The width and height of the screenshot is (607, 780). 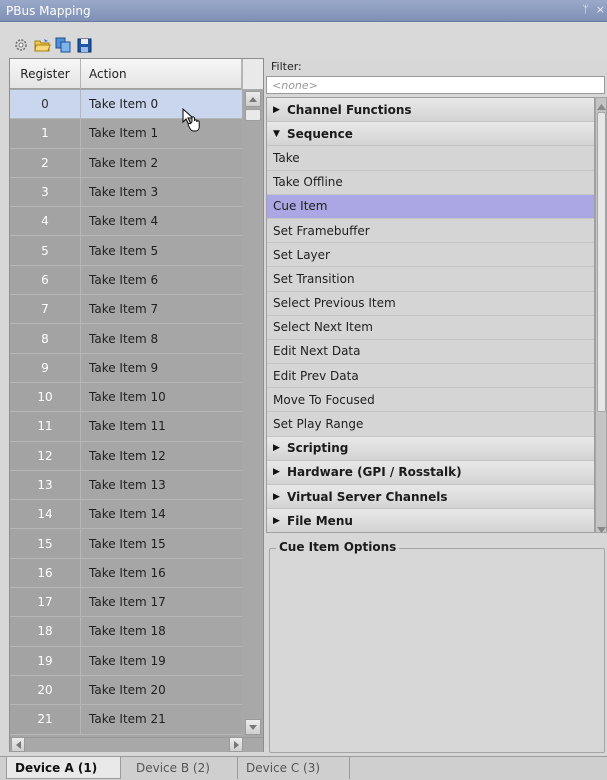 What do you see at coordinates (161, 133) in the screenshot?
I see `action-cell: Take Item 1` at bounding box center [161, 133].